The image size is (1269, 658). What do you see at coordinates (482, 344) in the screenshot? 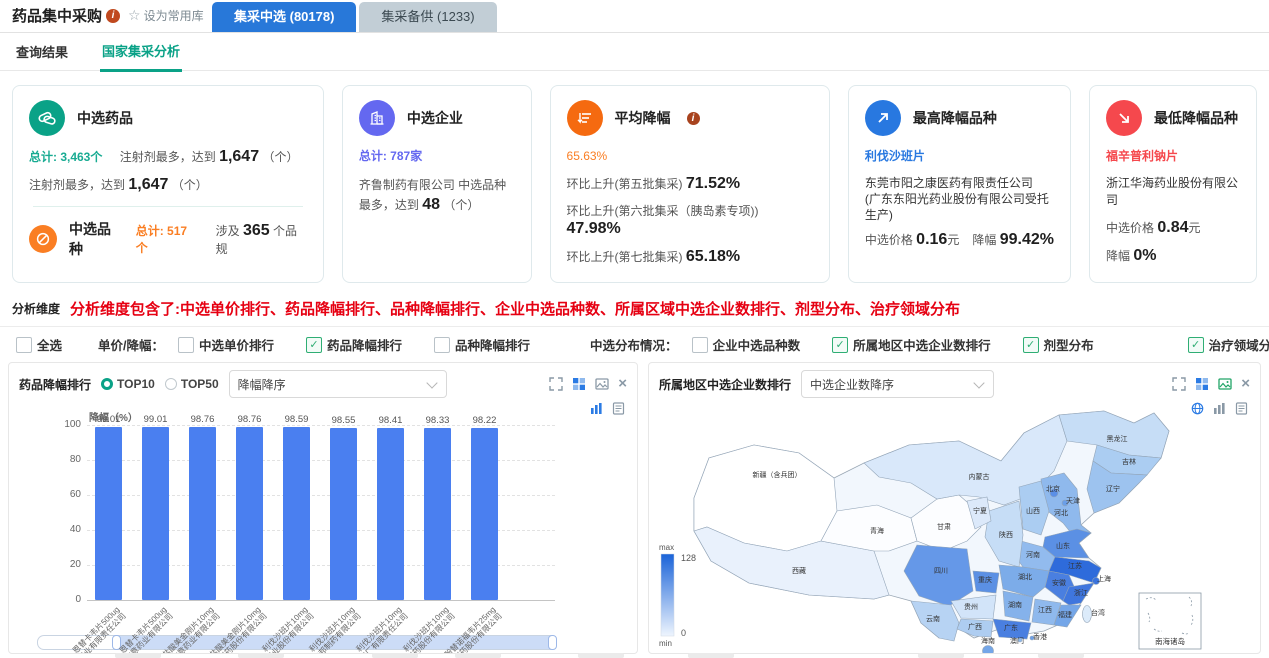
I see `checkbox-group1-2: ✓ 品种降幅排行` at bounding box center [482, 344].